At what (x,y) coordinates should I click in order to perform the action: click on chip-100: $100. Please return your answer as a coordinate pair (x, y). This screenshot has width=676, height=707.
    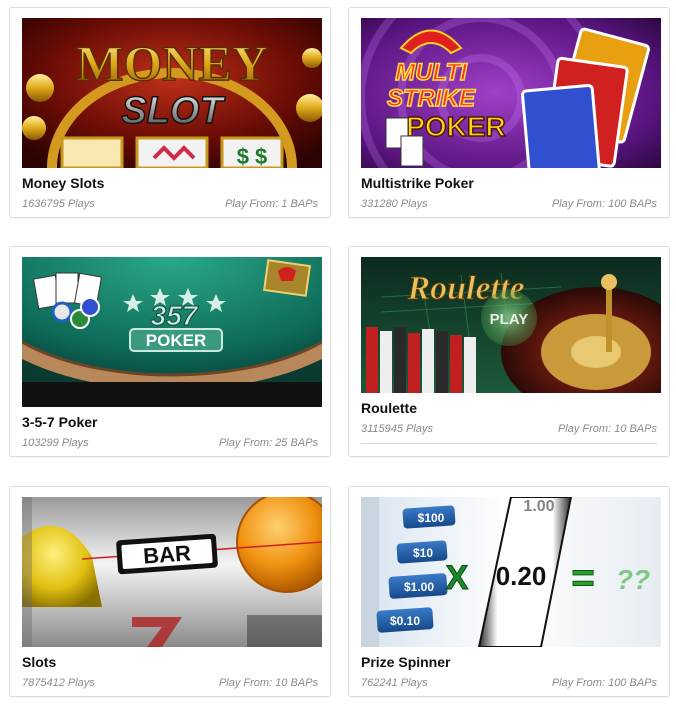
    Looking at the image, I should click on (431, 518).